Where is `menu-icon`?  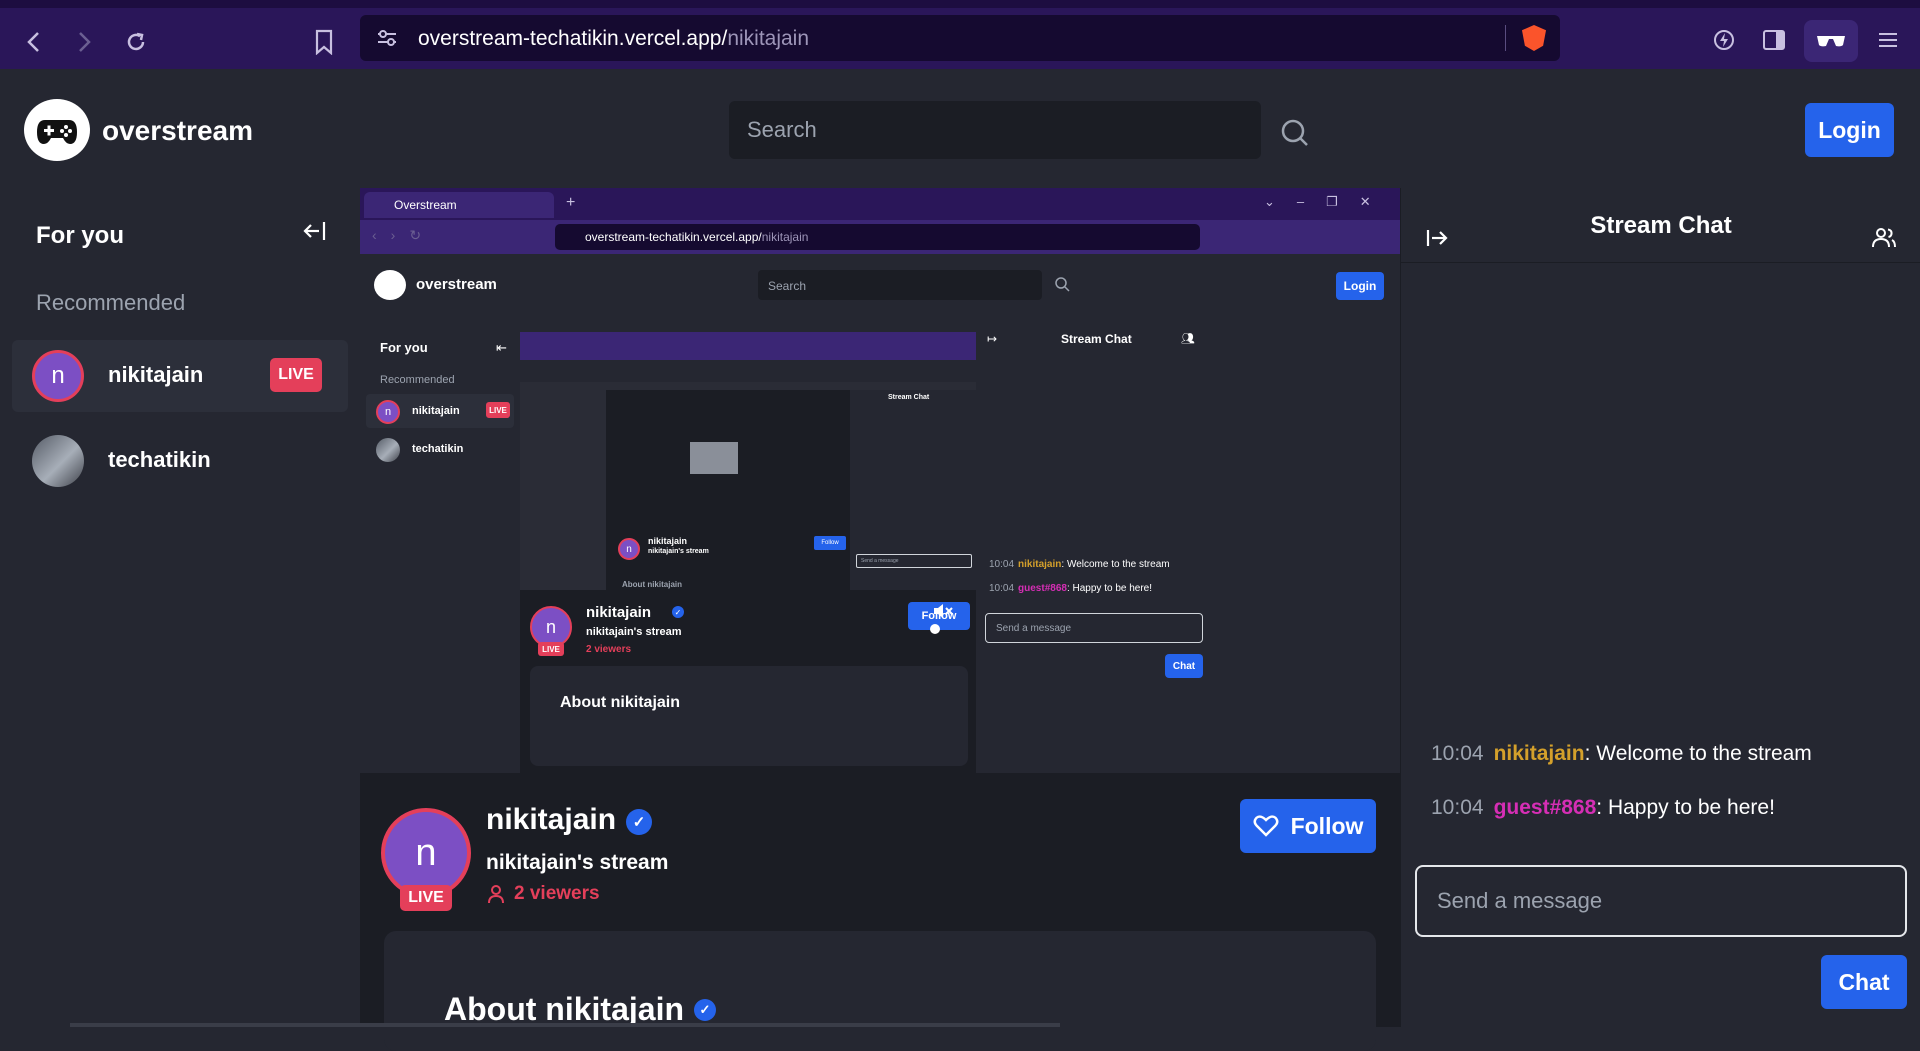
menu-icon is located at coordinates (1888, 40).